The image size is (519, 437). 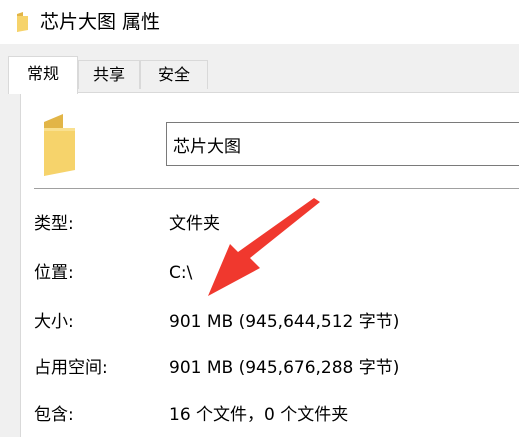 I want to click on divider, so click(x=276, y=188).